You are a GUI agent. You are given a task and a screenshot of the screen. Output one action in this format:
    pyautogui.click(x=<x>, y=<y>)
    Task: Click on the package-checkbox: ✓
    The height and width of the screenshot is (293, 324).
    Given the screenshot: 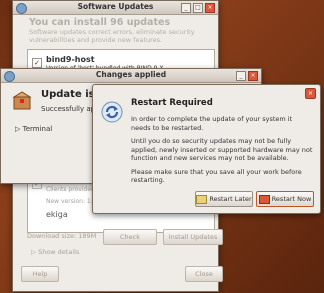 What is the action you would take?
    pyautogui.click(x=37, y=63)
    